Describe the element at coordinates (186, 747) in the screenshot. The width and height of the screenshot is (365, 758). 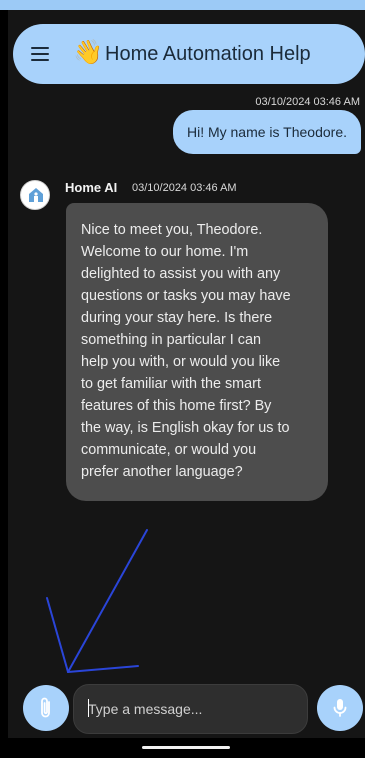
I see `home-indicator` at that location.